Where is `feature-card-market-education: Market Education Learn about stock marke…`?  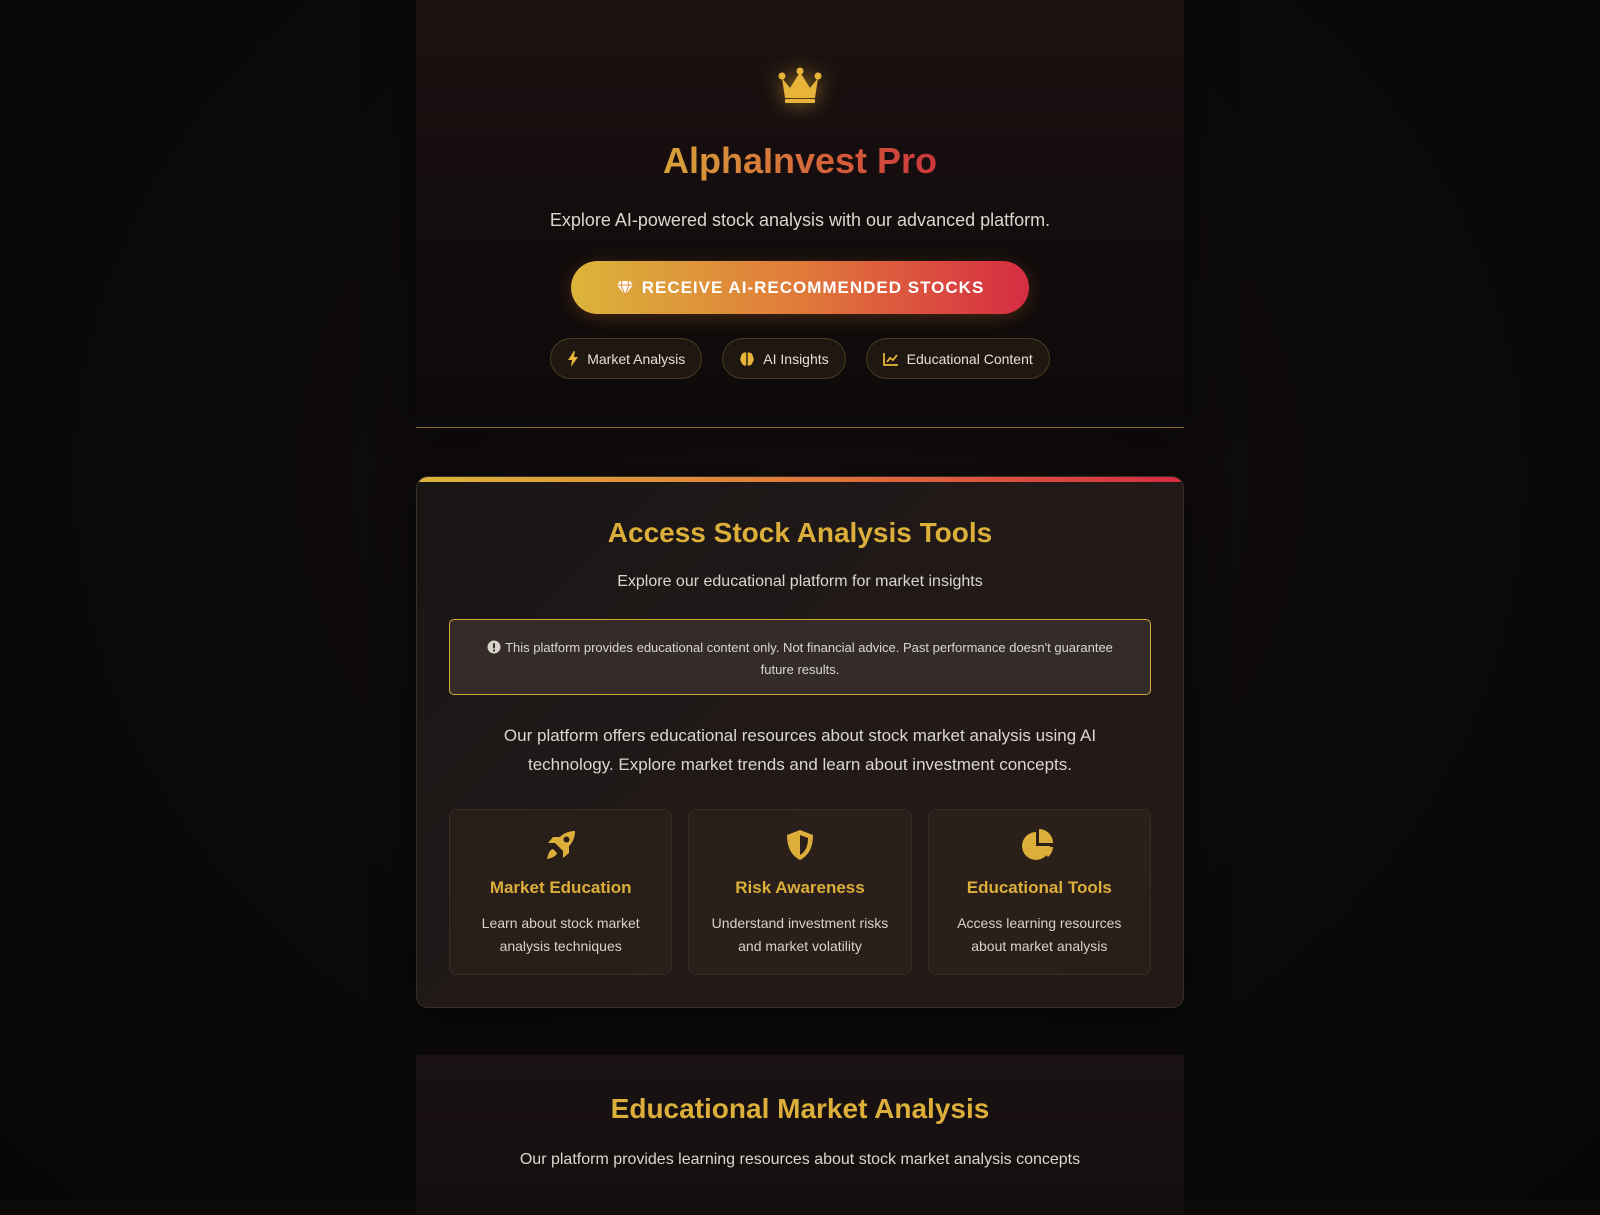 feature-card-market-education: Market Education Learn about stock marke… is located at coordinates (560, 892).